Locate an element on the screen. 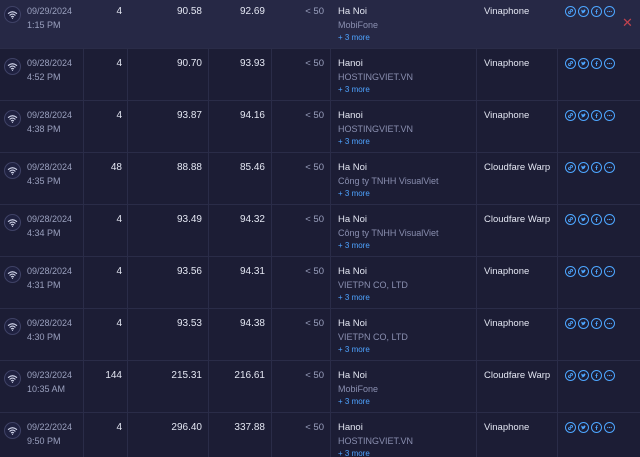  test-time: 4:34 PM is located at coordinates (44, 233).